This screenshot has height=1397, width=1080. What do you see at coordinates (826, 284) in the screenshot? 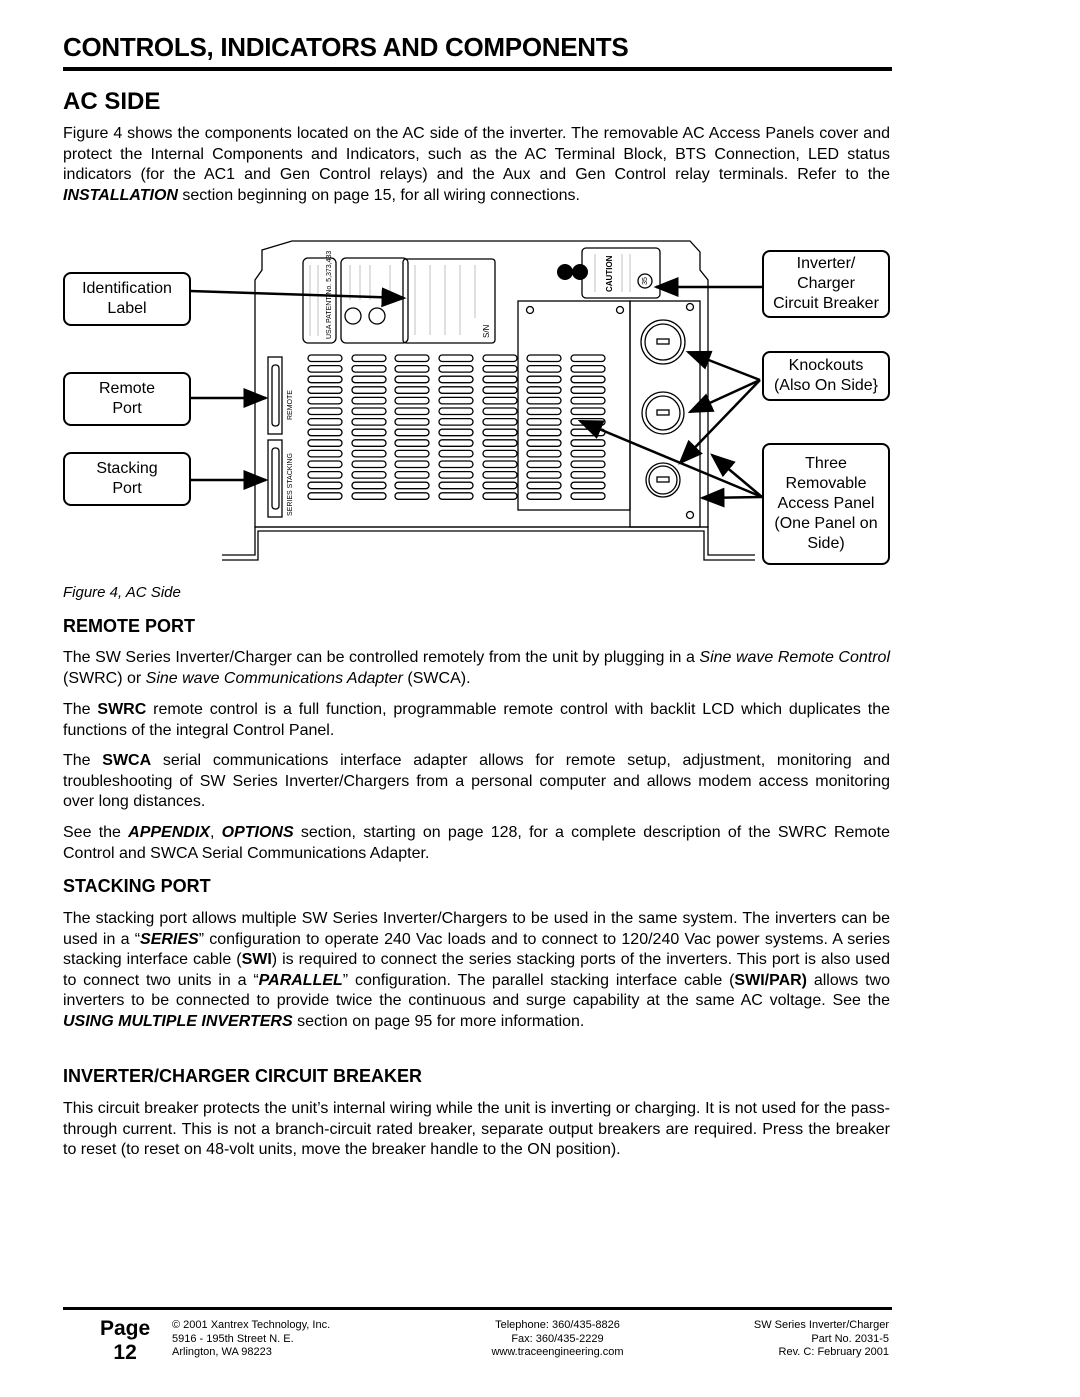
I see `callout-circuit-breaker: Inverter/Charger Circuit Breaker` at bounding box center [826, 284].